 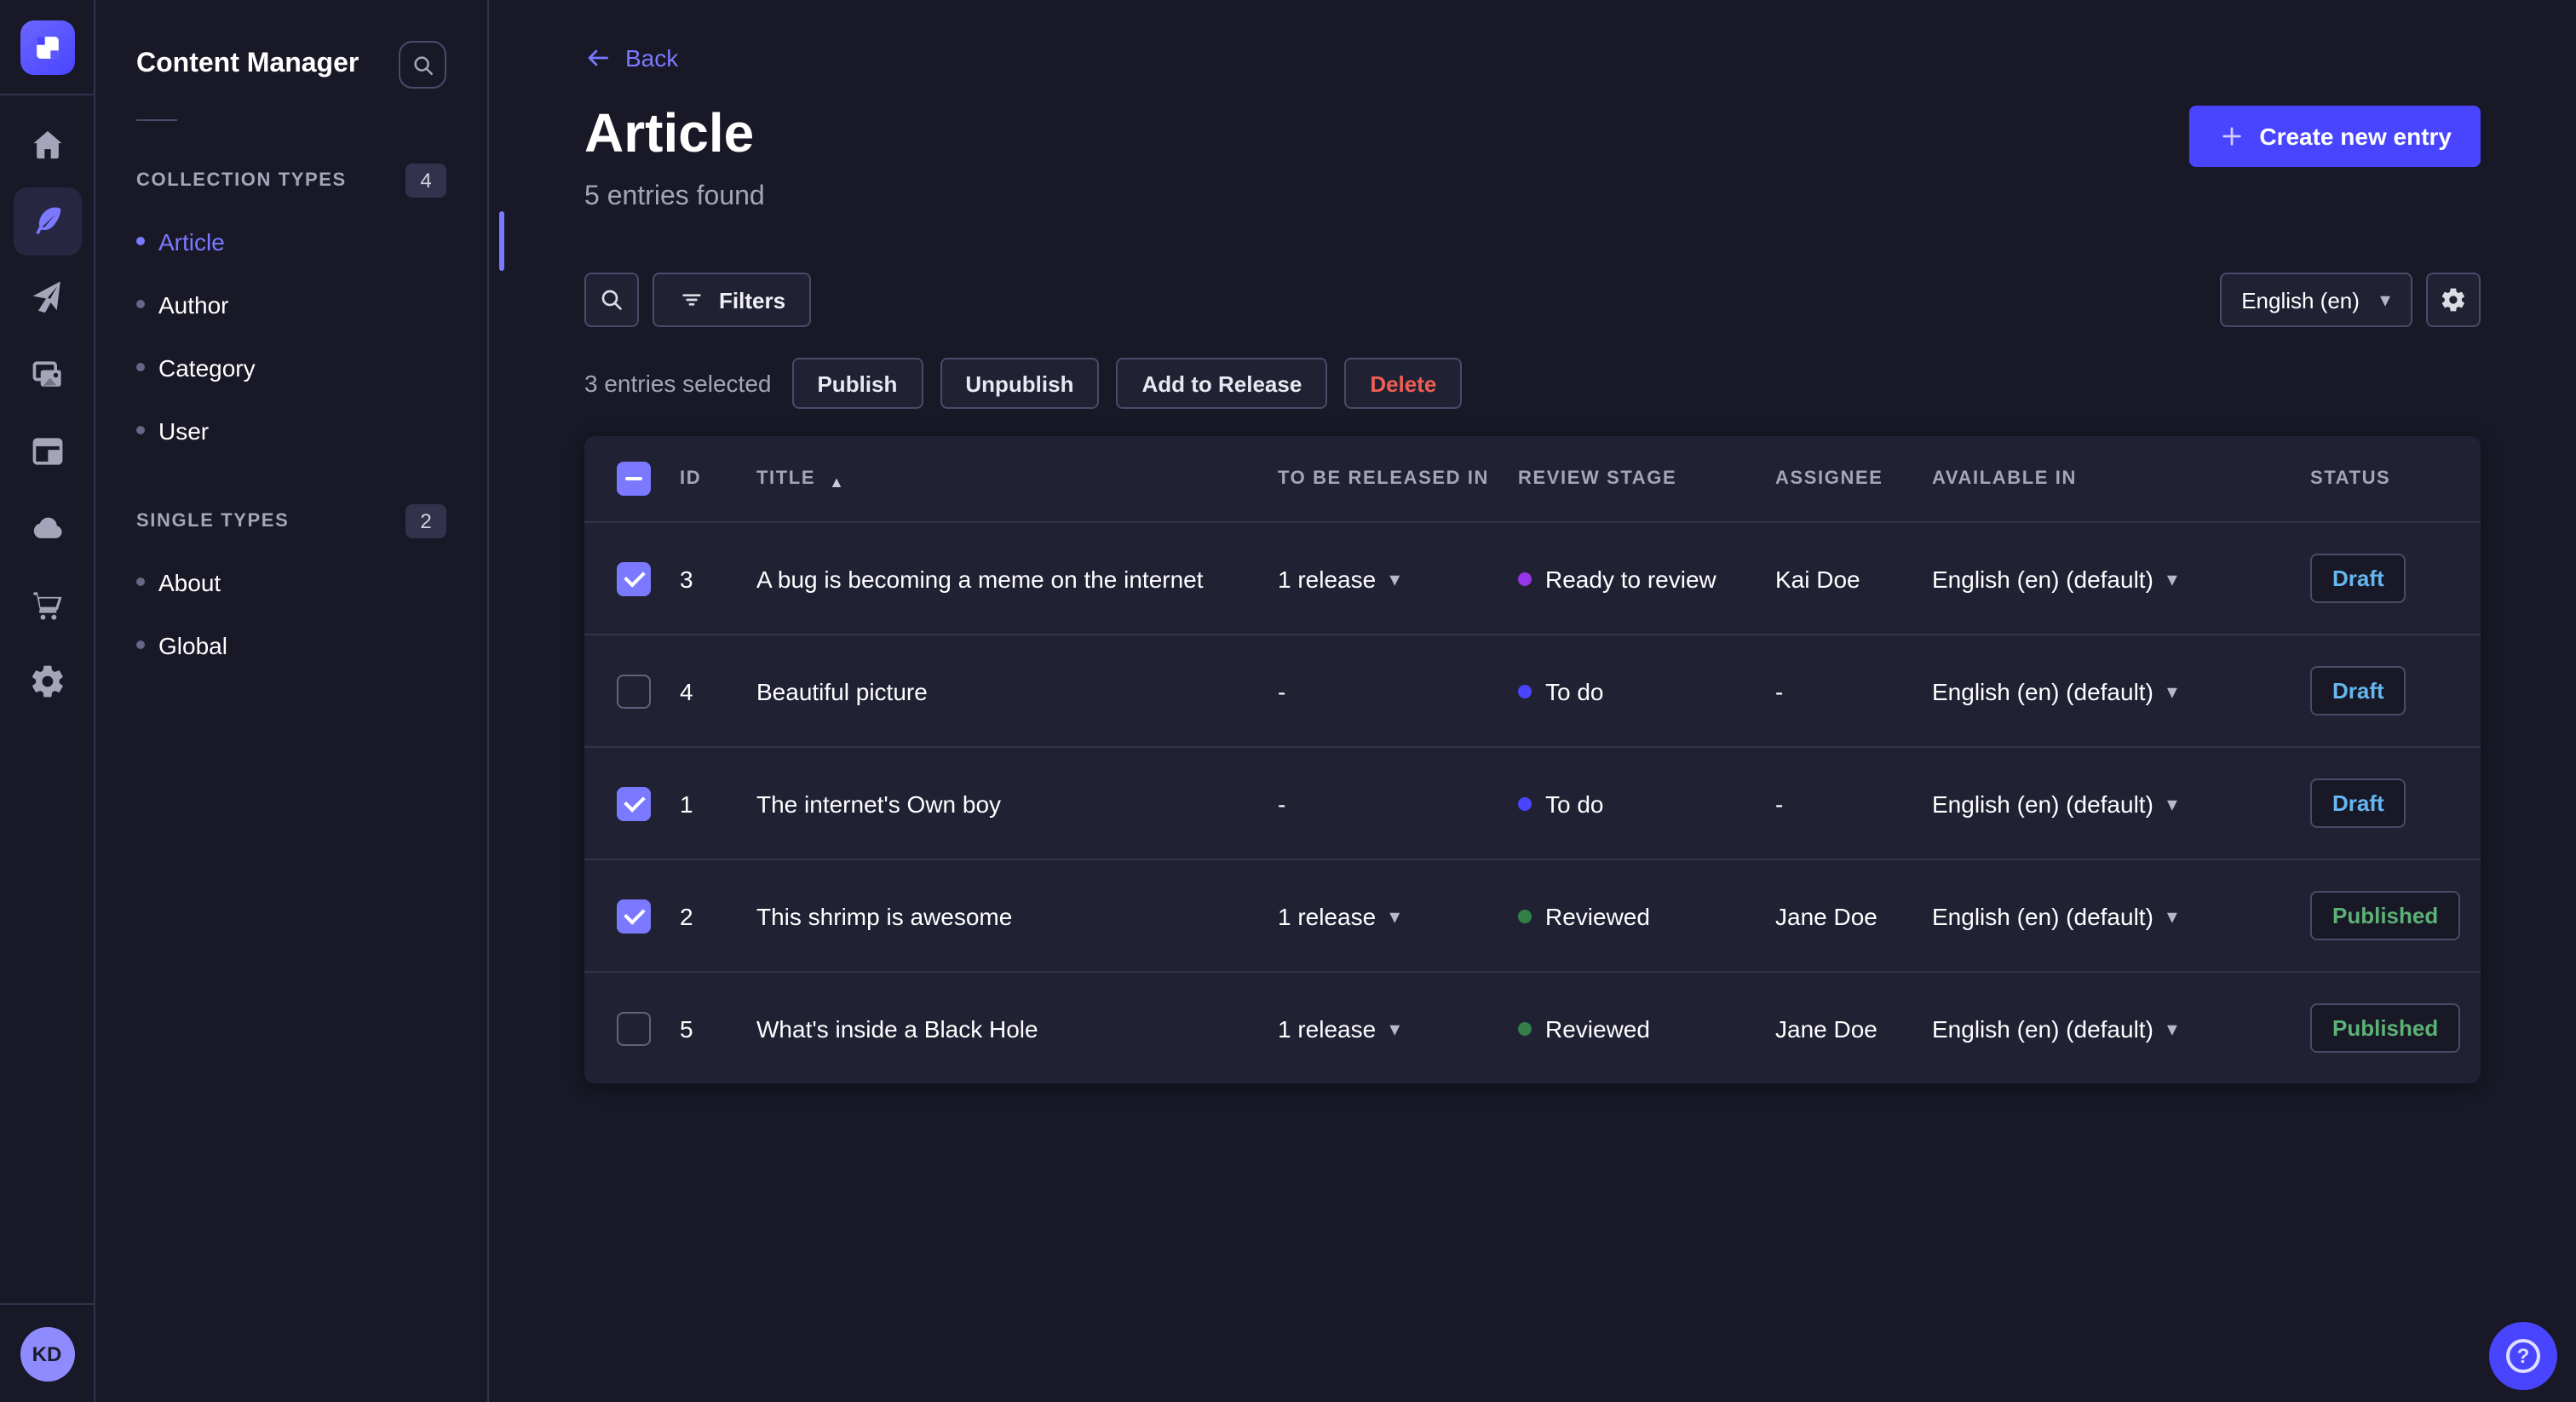 I want to click on list-toolbar: Filters English (en), so click(x=1533, y=300).